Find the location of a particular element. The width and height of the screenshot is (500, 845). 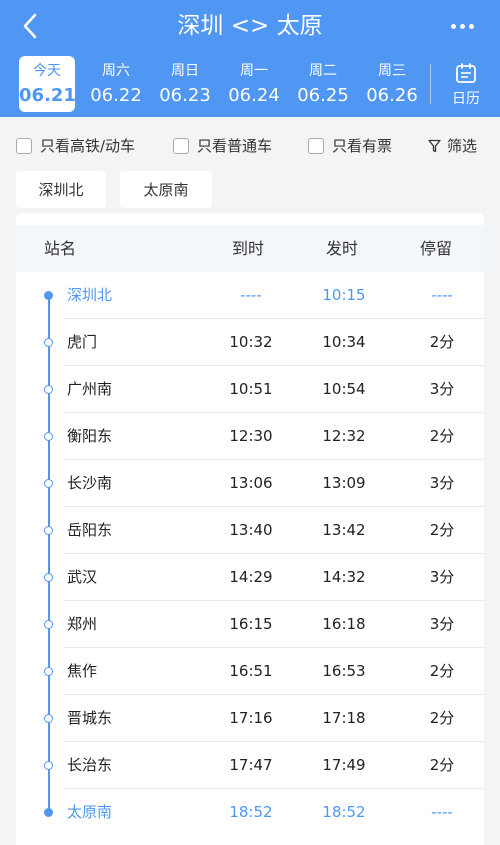

arrive-time: 13:40 is located at coordinates (251, 530).